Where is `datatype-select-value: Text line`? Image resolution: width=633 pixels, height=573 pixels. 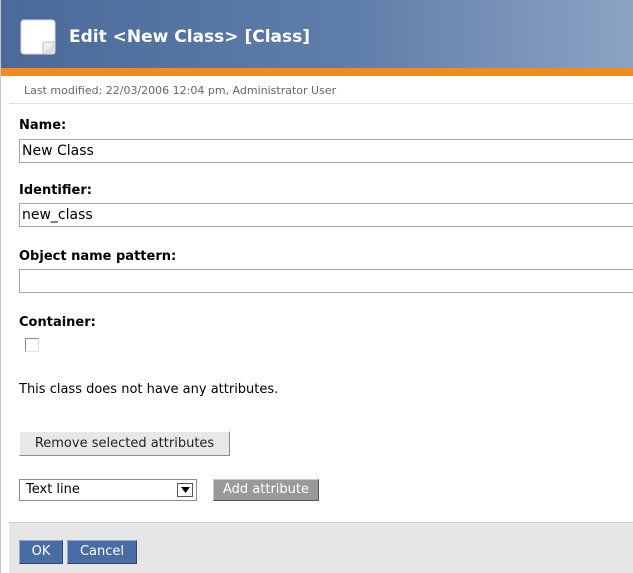 datatype-select-value: Text line is located at coordinates (53, 489).